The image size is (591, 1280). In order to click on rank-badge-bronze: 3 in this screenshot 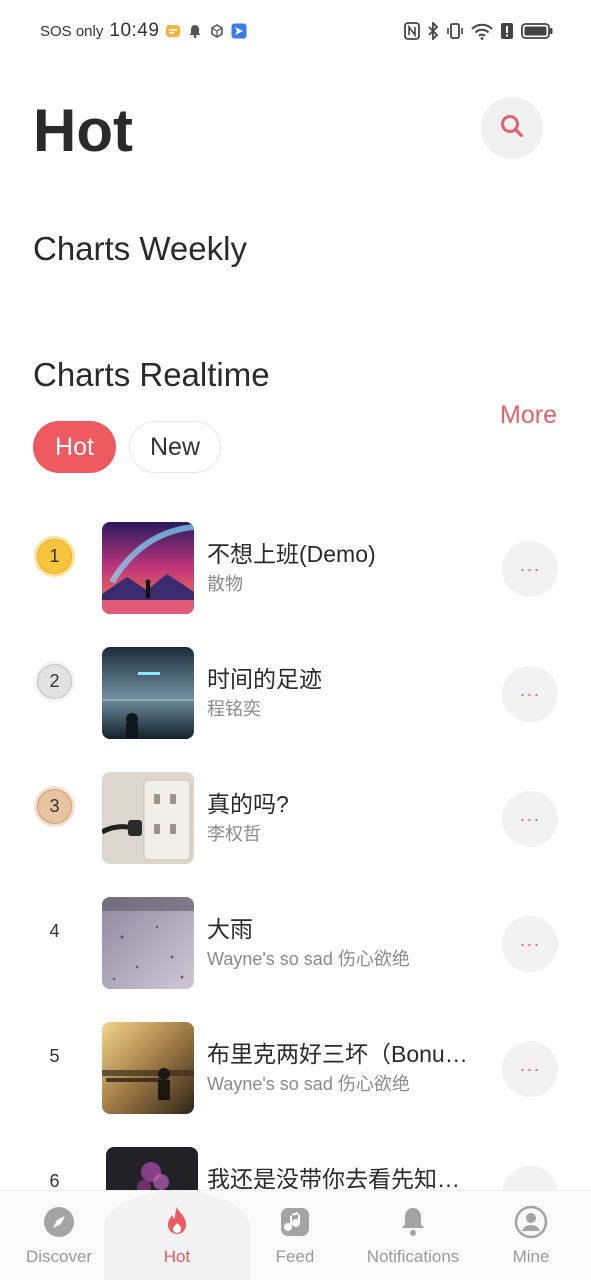, I will do `click(54, 806)`.